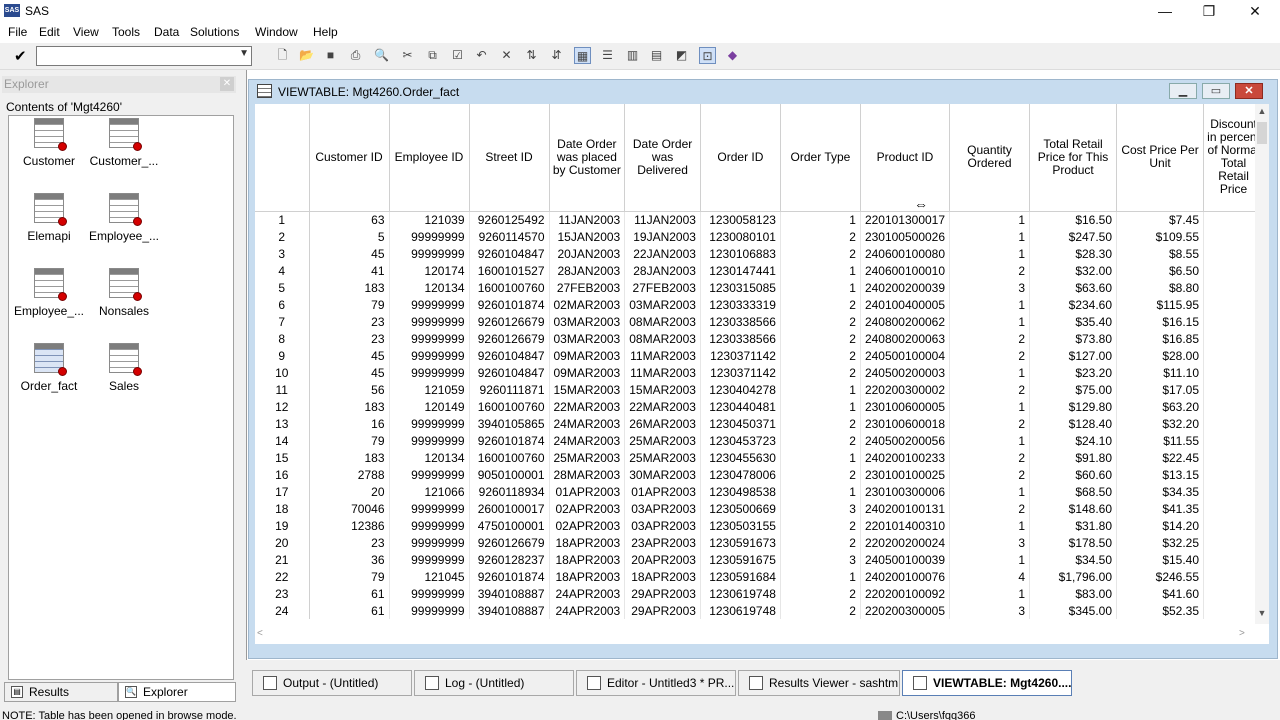 The image size is (1280, 720). What do you see at coordinates (662, 474) in the screenshot?
I see `table-cell: 30MAR2003` at bounding box center [662, 474].